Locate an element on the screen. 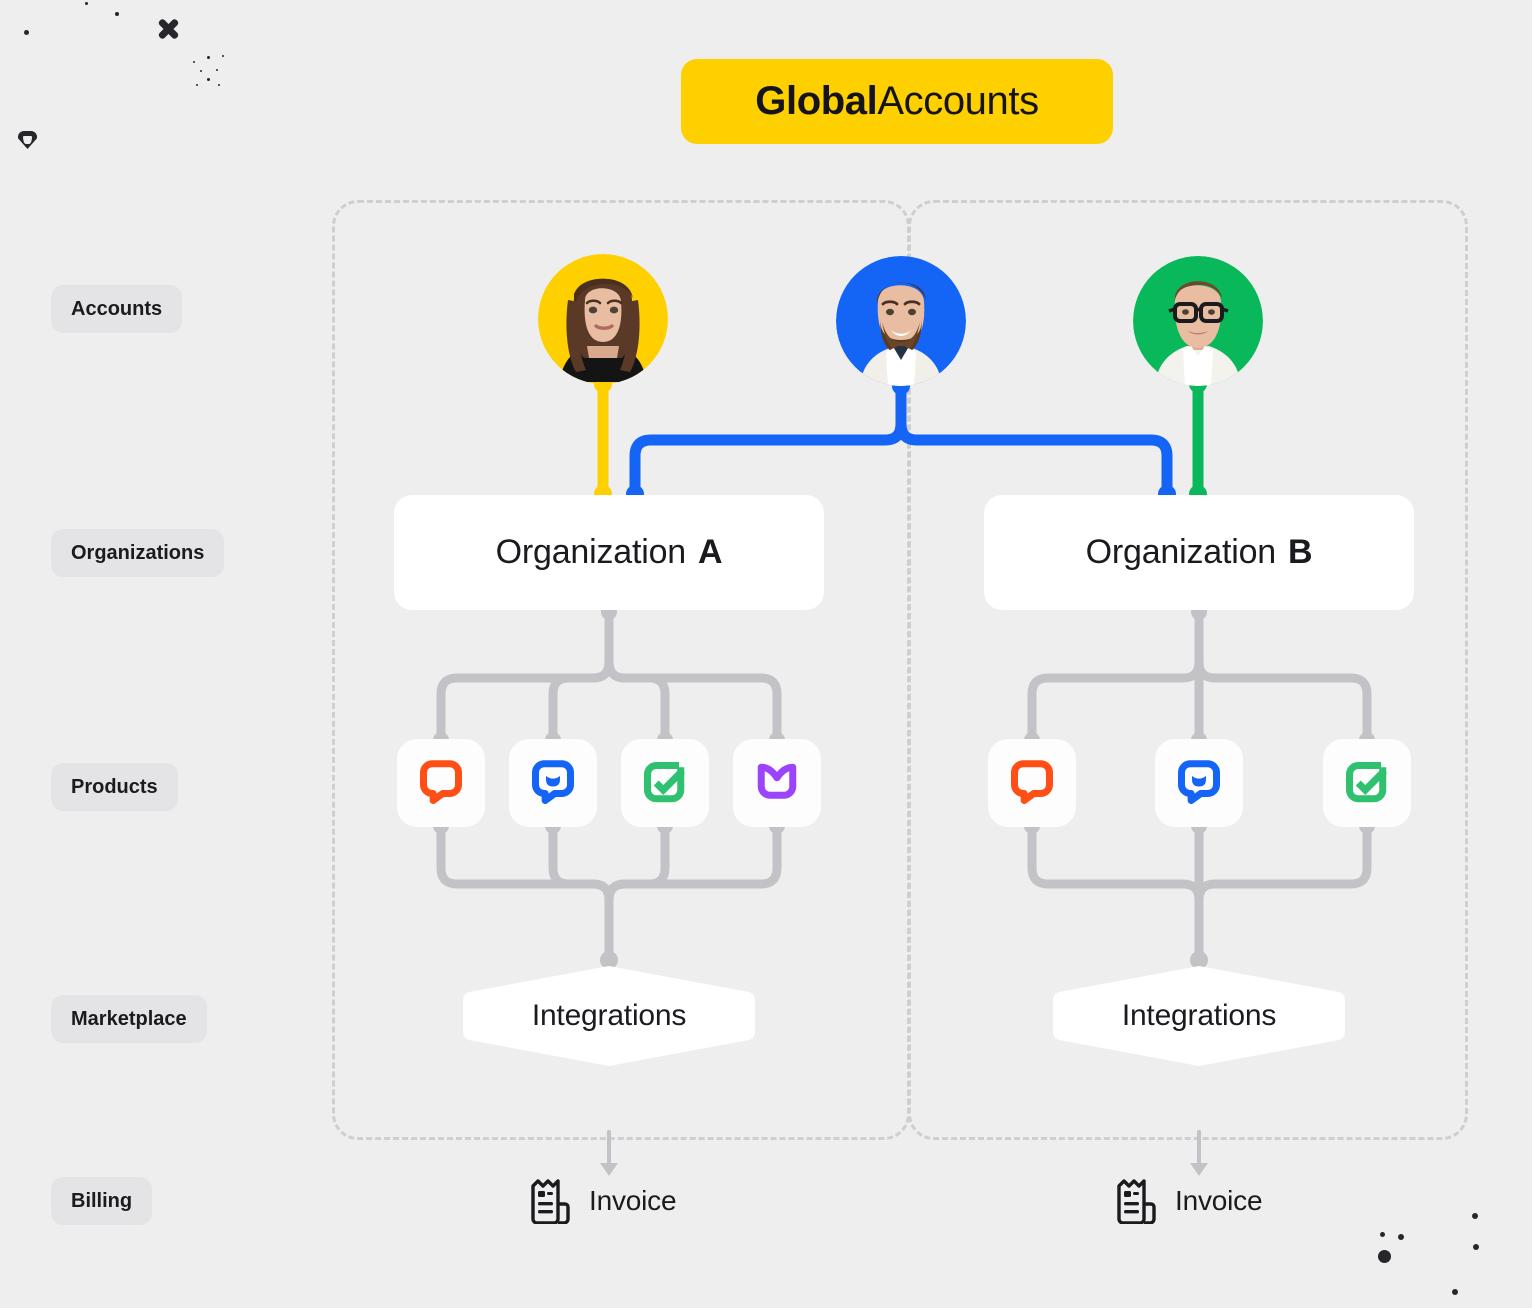 The image size is (1532, 1308). avatar-portrait-bearded-man is located at coordinates (901, 334).